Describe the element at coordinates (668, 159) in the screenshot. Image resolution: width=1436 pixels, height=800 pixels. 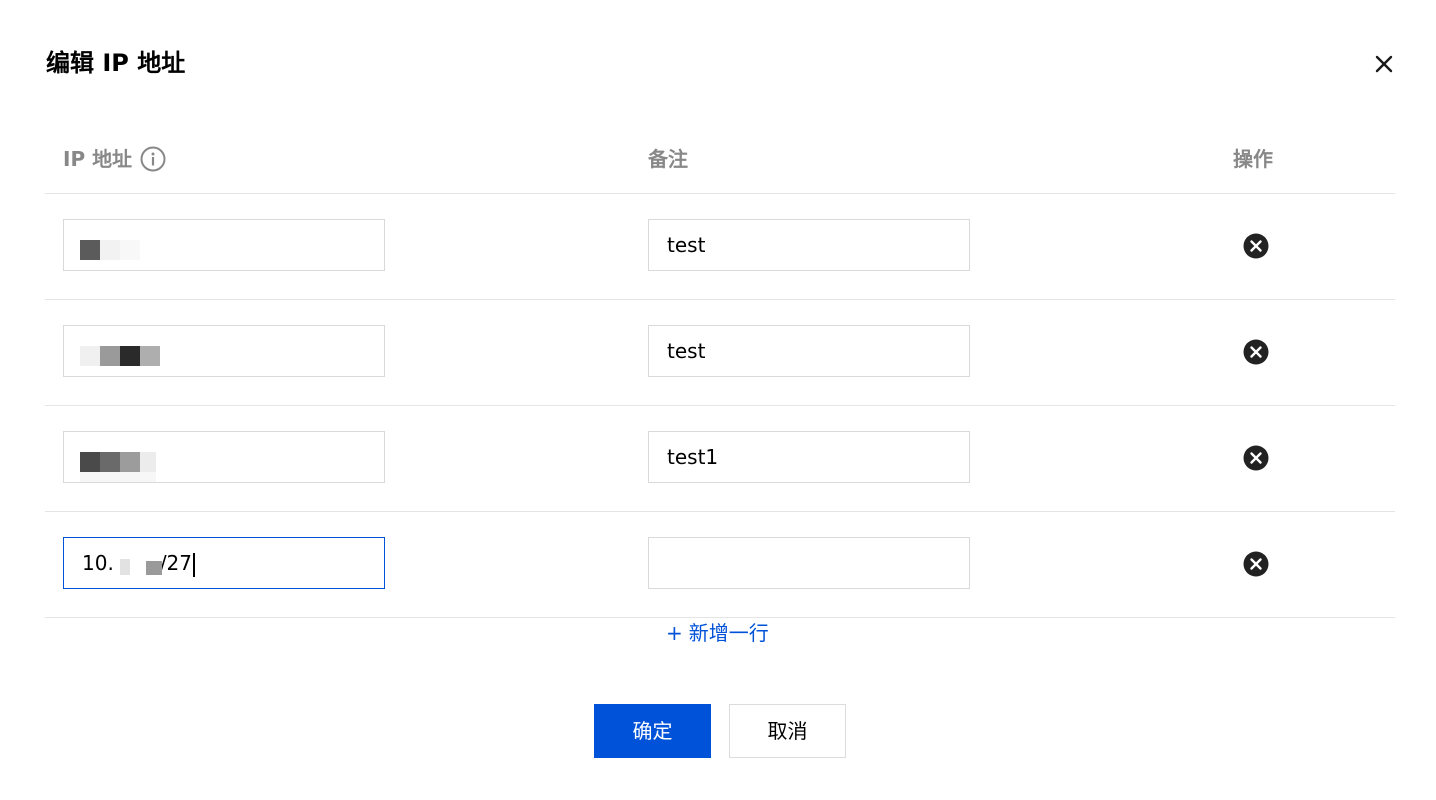
I see `column-header-note: 备注` at that location.